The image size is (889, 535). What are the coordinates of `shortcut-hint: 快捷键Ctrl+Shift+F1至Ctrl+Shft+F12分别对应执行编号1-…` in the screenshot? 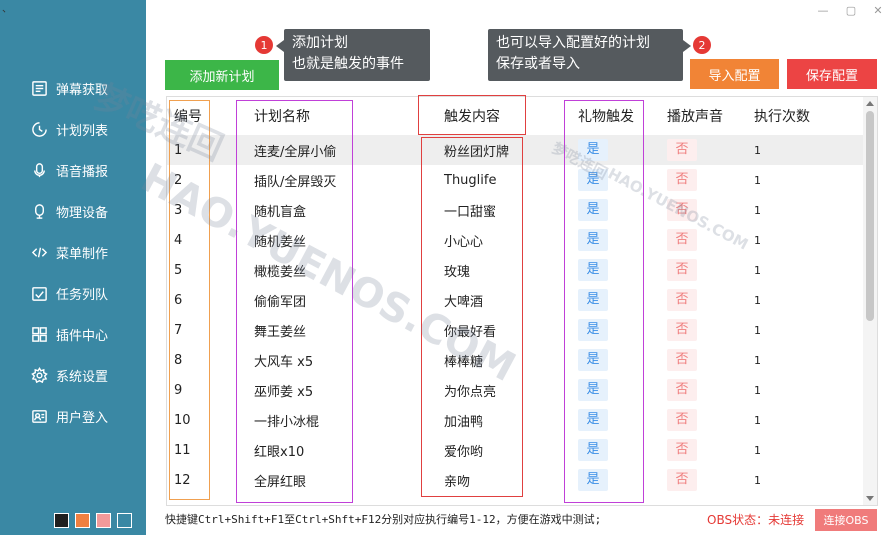 It's located at (383, 519).